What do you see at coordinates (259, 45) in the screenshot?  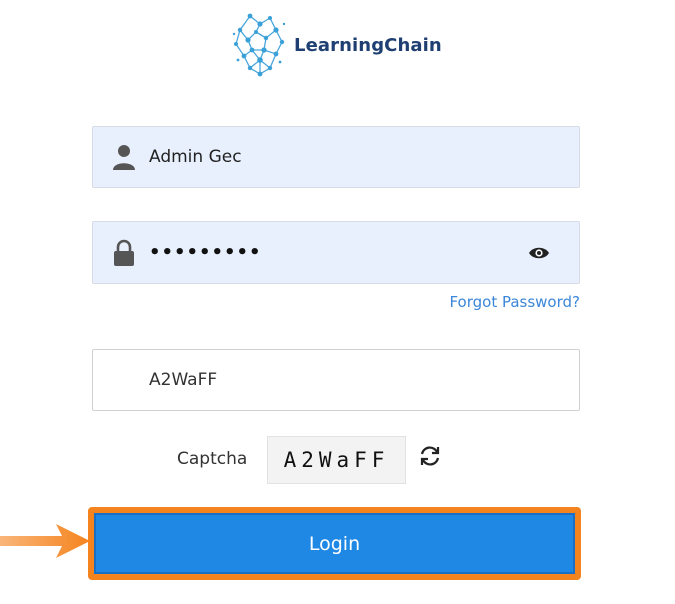 I see `learningchain-logo-icon` at bounding box center [259, 45].